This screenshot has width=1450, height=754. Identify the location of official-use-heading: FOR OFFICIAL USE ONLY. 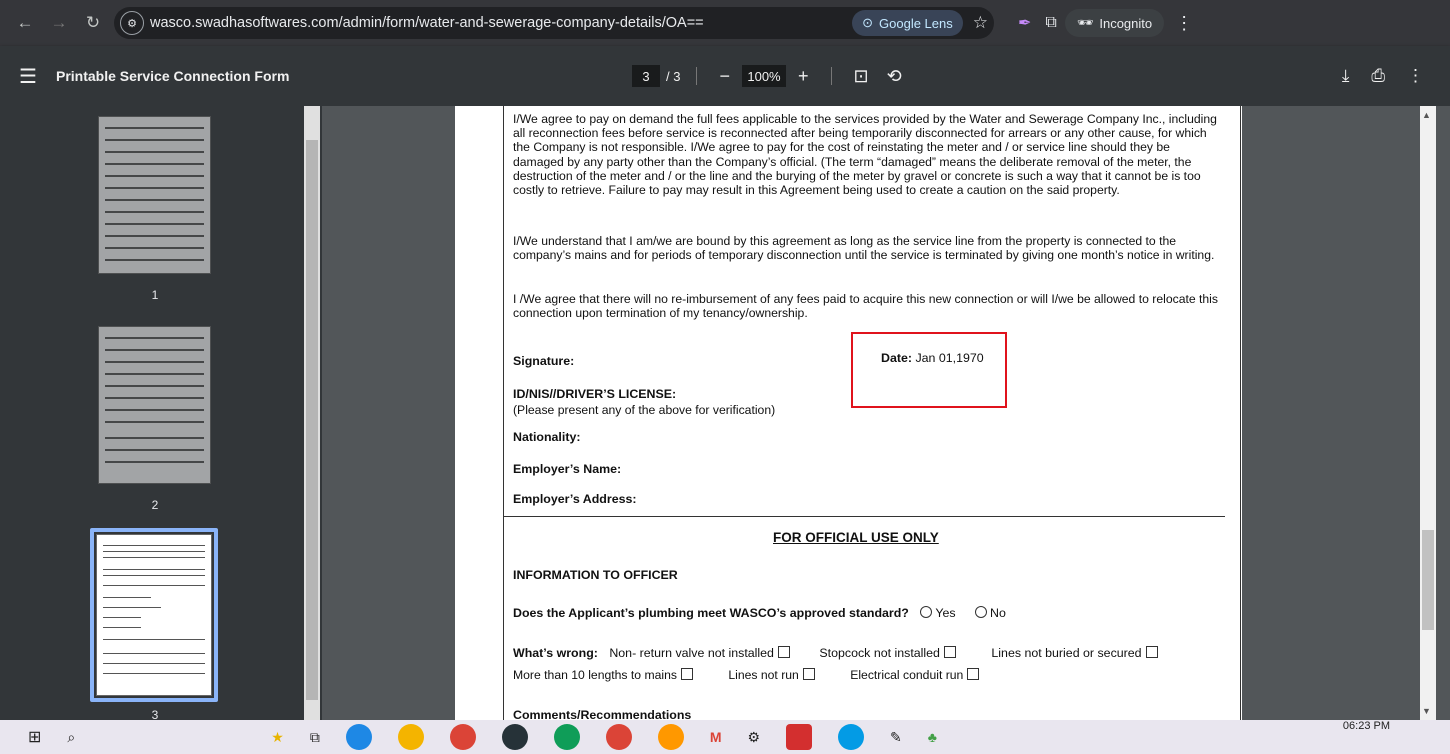
(856, 537).